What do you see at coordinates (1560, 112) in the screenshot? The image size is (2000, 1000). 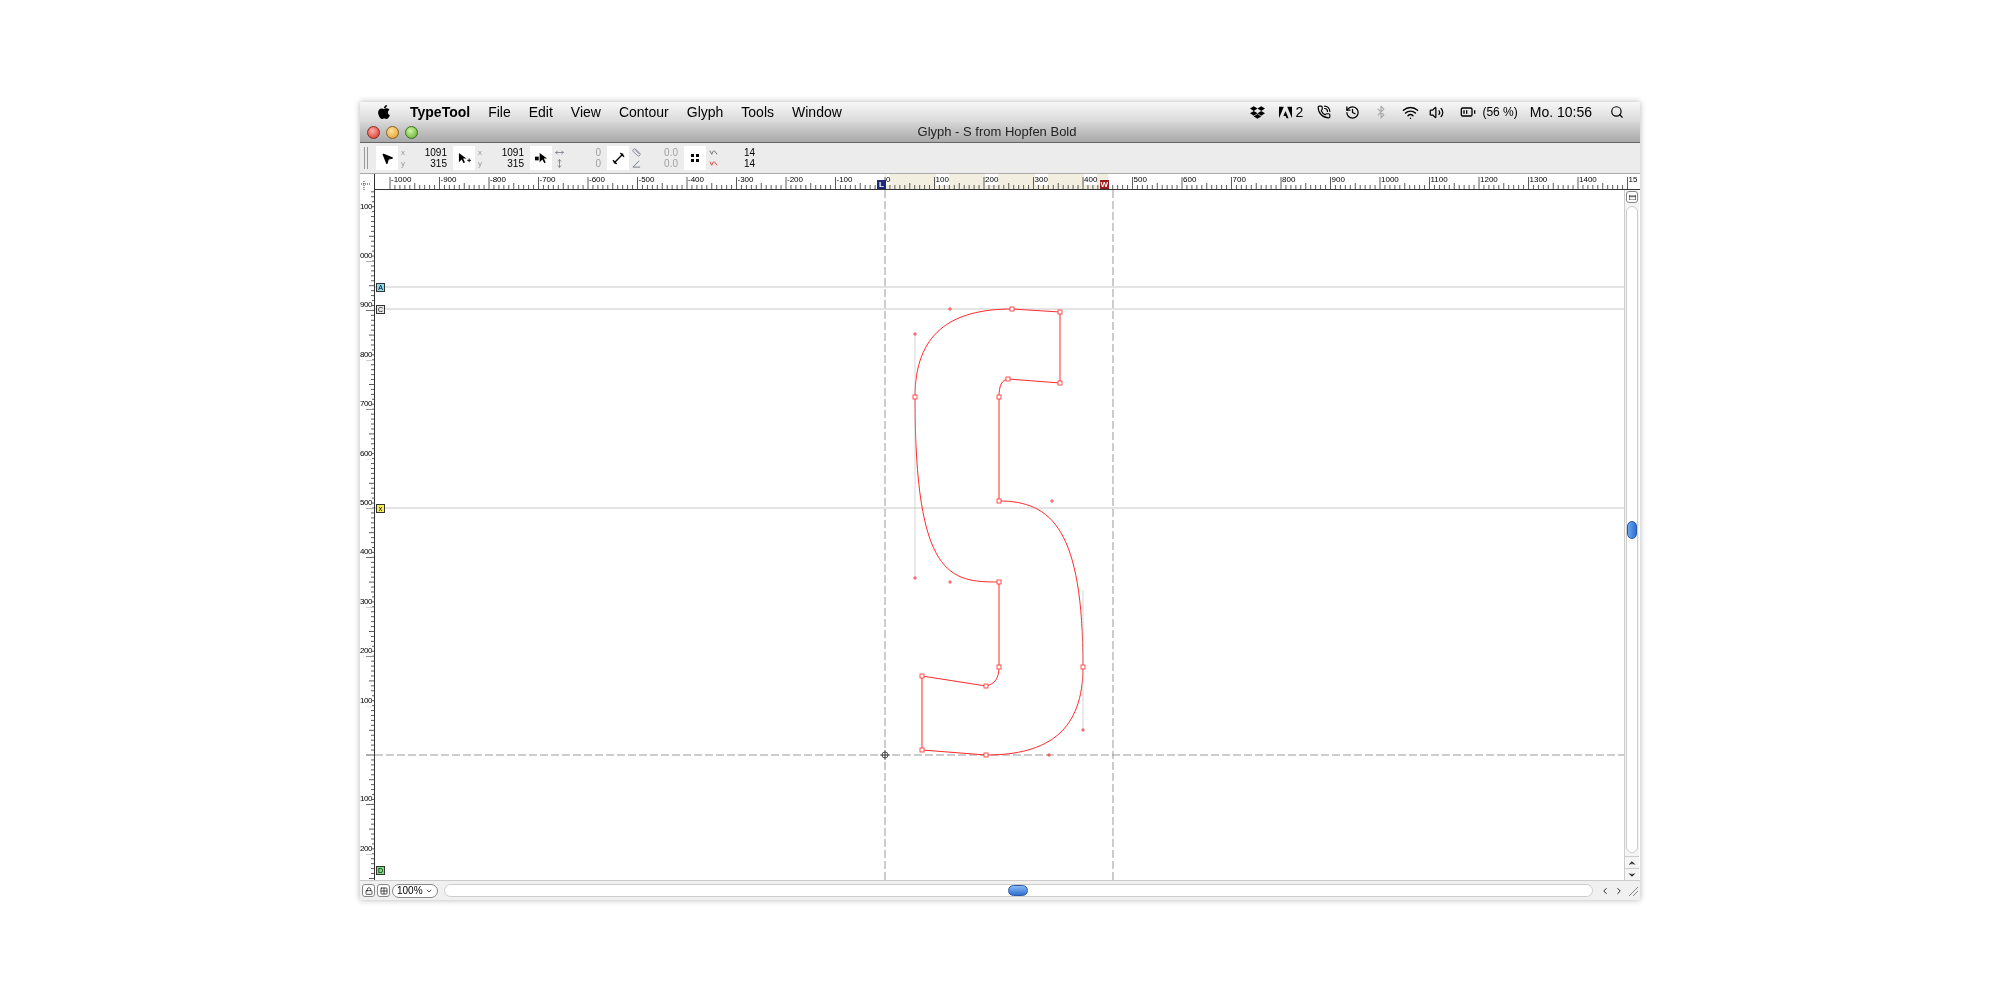 I see `clock: Mo. 10:56` at bounding box center [1560, 112].